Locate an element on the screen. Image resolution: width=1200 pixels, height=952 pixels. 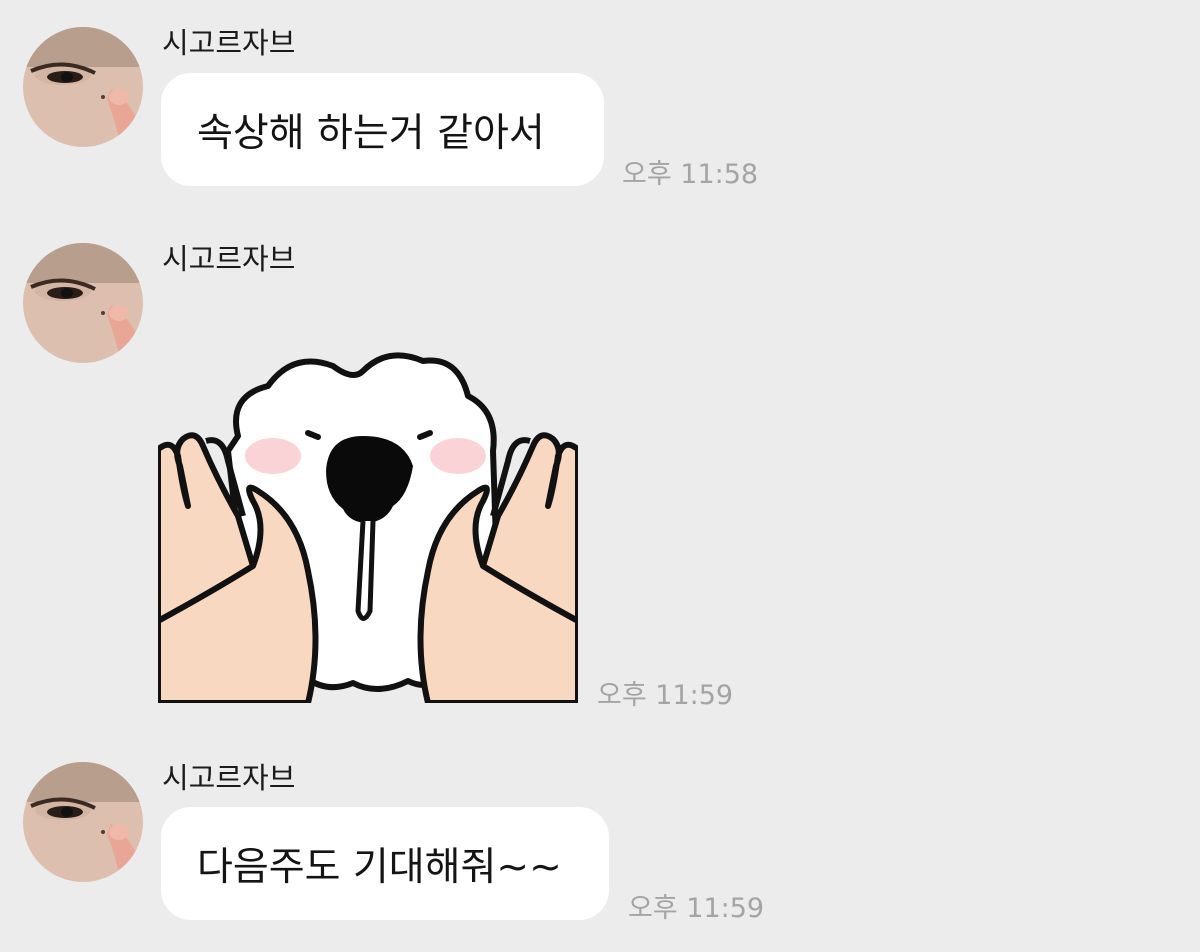
screaming-white-dog-sticker is located at coordinates (368, 523).